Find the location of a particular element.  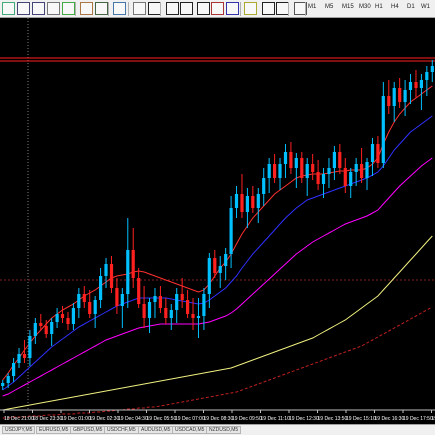

channel-icon is located at coordinates (232, 8).